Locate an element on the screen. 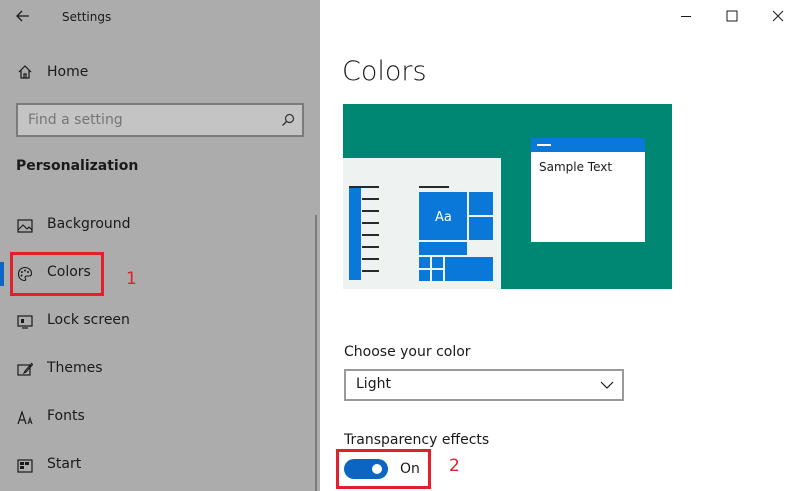 The width and height of the screenshot is (800, 491). maximize-button is located at coordinates (732, 16).